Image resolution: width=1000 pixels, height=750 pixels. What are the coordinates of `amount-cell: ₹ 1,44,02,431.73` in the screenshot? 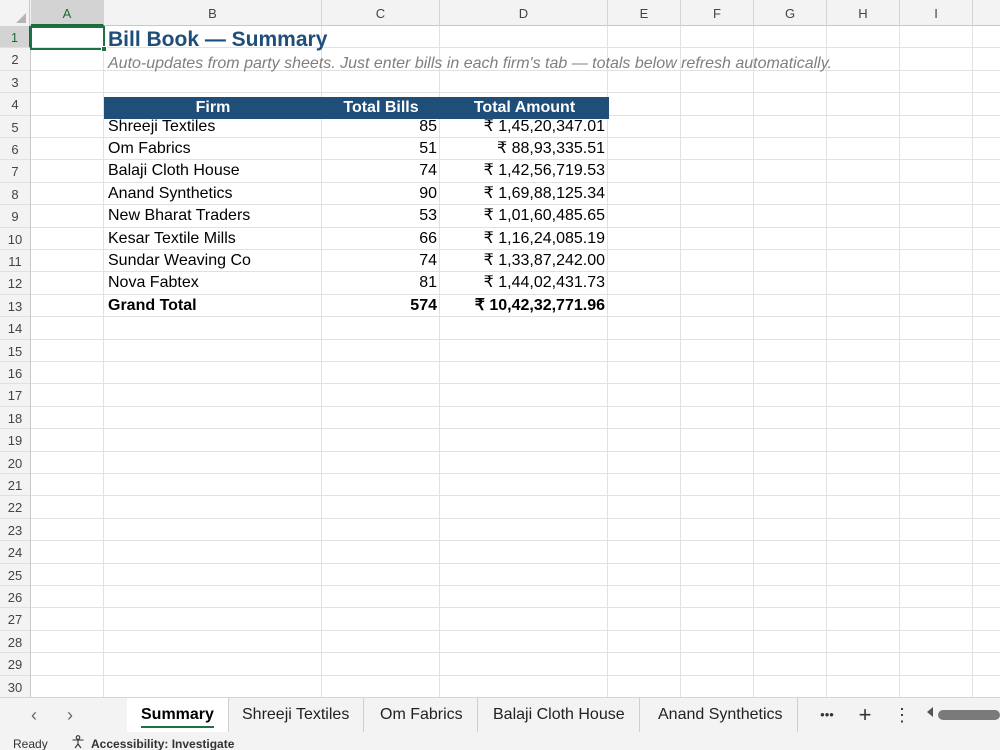 It's located at (522, 283).